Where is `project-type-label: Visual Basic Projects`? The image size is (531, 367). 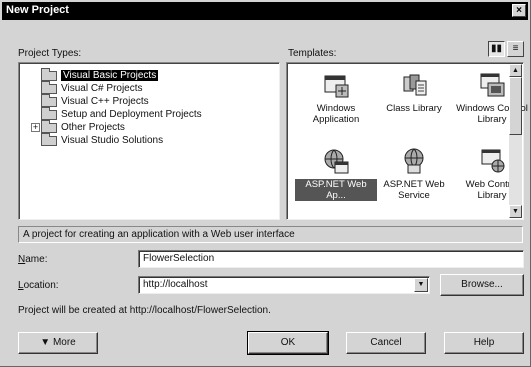
project-type-label: Visual Basic Projects is located at coordinates (110, 75).